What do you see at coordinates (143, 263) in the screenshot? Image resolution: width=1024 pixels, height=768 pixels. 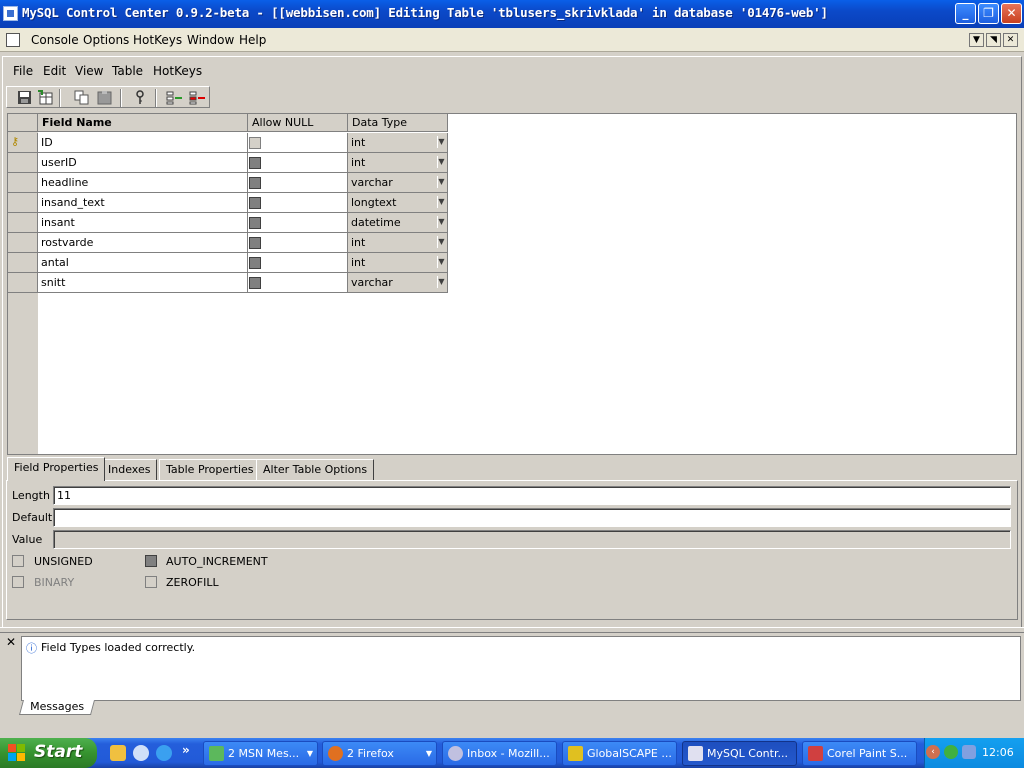 I see `field-name-cell: antal` at bounding box center [143, 263].